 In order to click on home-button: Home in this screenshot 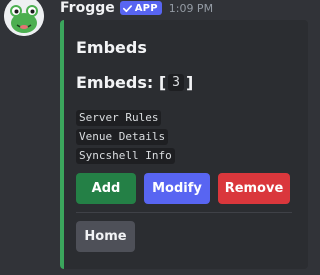, I will do `click(105, 236)`.